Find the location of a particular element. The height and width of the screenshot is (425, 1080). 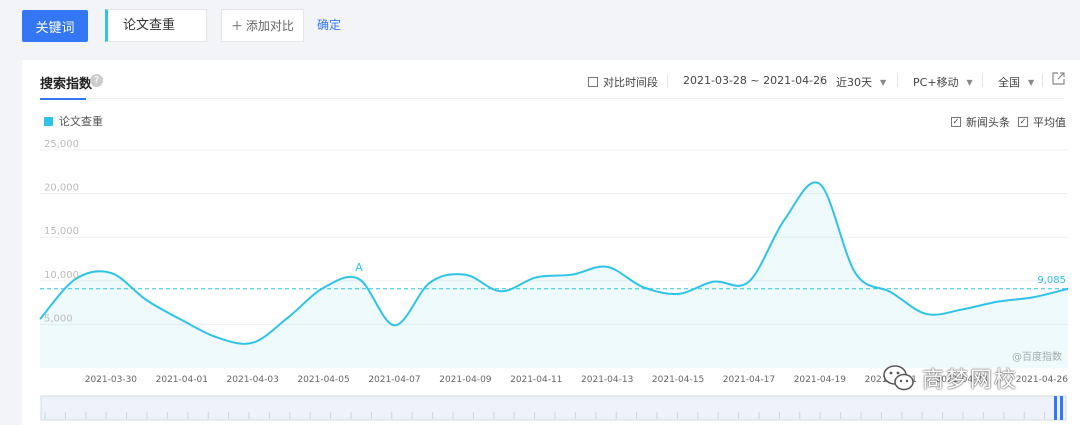

date-range-label: 2021-03-28 ~ 2021-04-26 is located at coordinates (755, 80).